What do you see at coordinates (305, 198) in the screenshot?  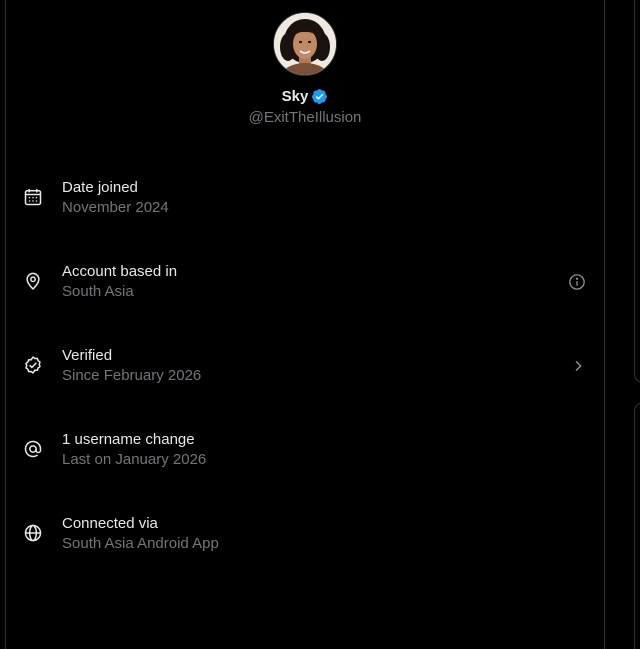 I see `info-row-date-joined: Date joined November 2024` at bounding box center [305, 198].